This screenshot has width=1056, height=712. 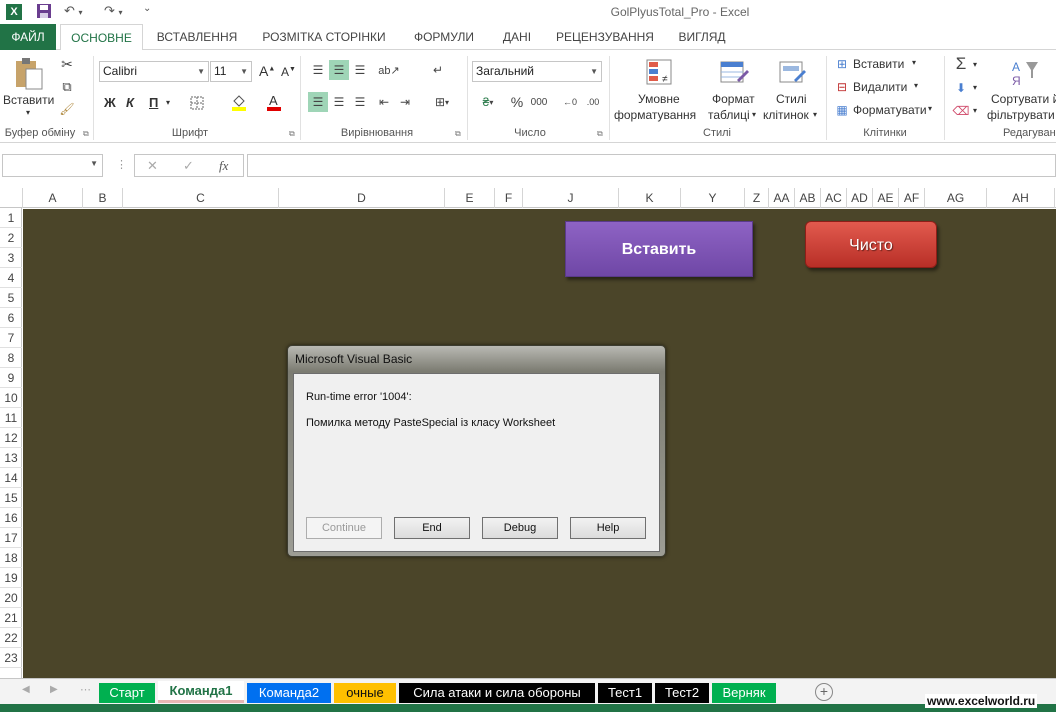 What do you see at coordinates (324, 37) in the screenshot?
I see `tab-page-layout: РОЗМІТКА СТОРІНКИ` at bounding box center [324, 37].